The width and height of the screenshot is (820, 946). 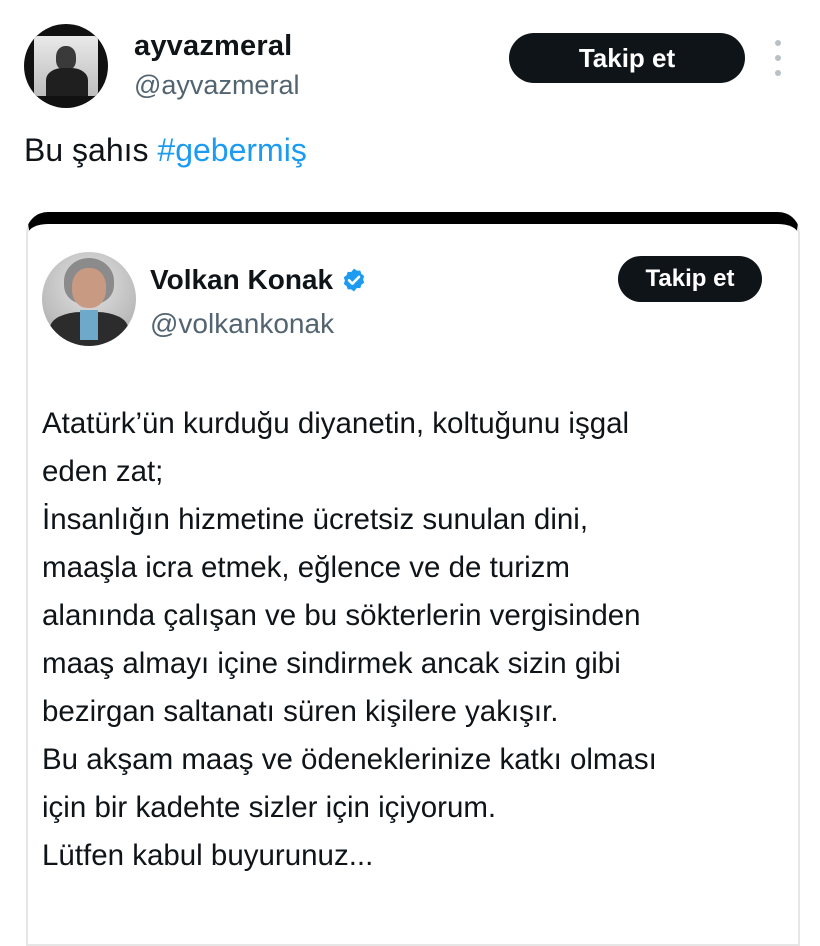 I want to click on avatar-body-shape, so click(x=67, y=82).